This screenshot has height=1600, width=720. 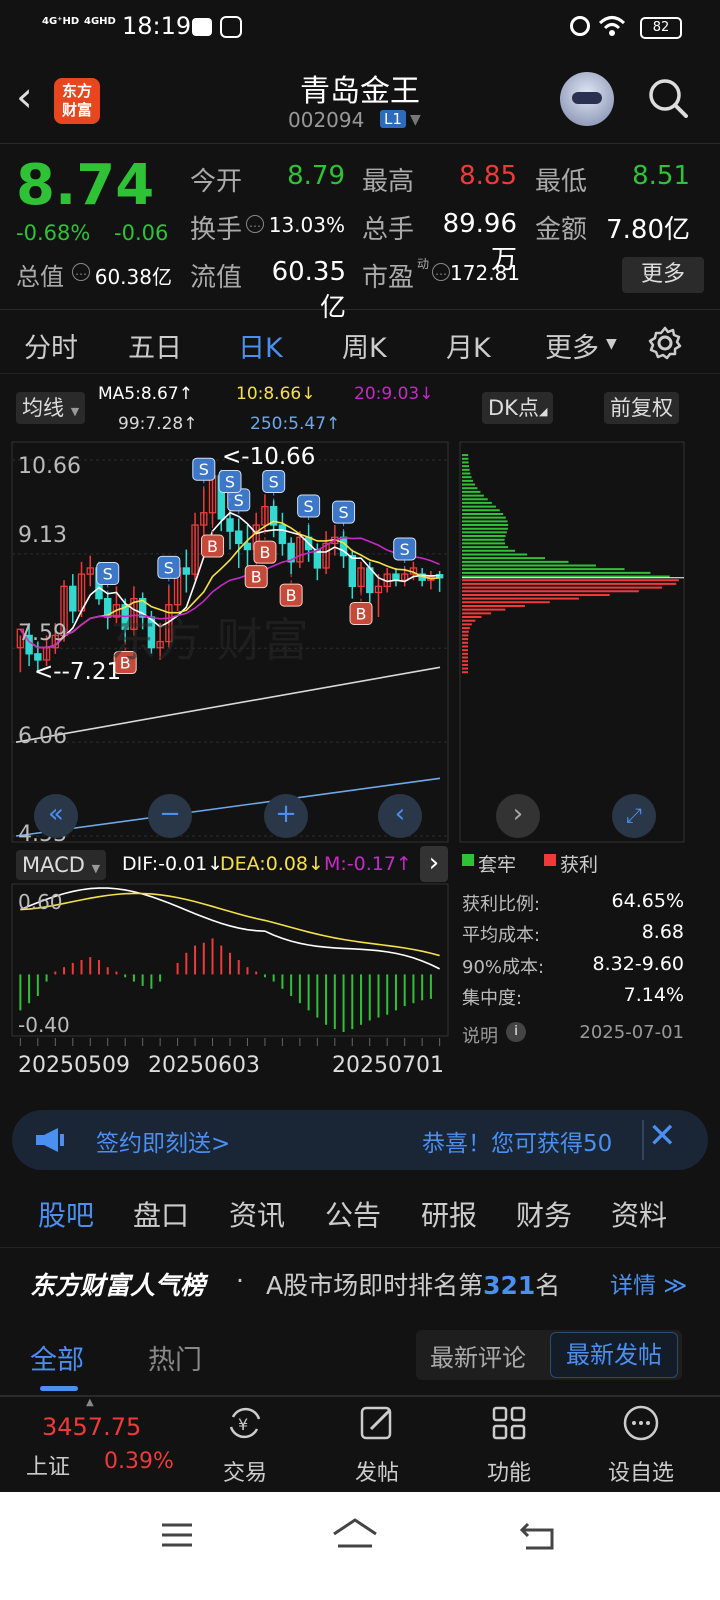 I want to click on watermark: 东方 财富, so click(x=209, y=640).